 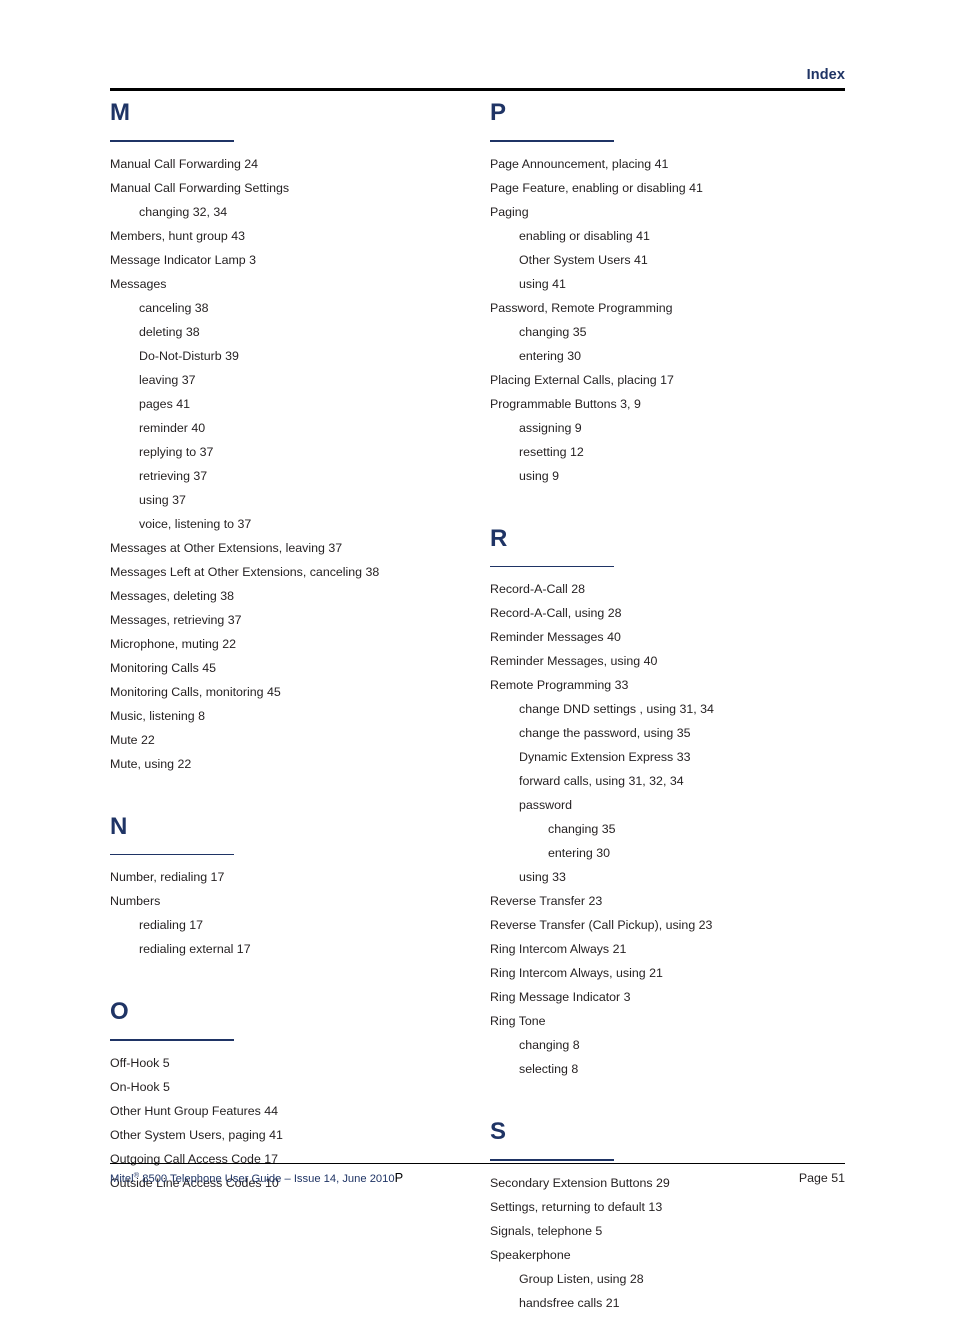 I want to click on index-entry: Other System Users 41, so click(x=680, y=259).